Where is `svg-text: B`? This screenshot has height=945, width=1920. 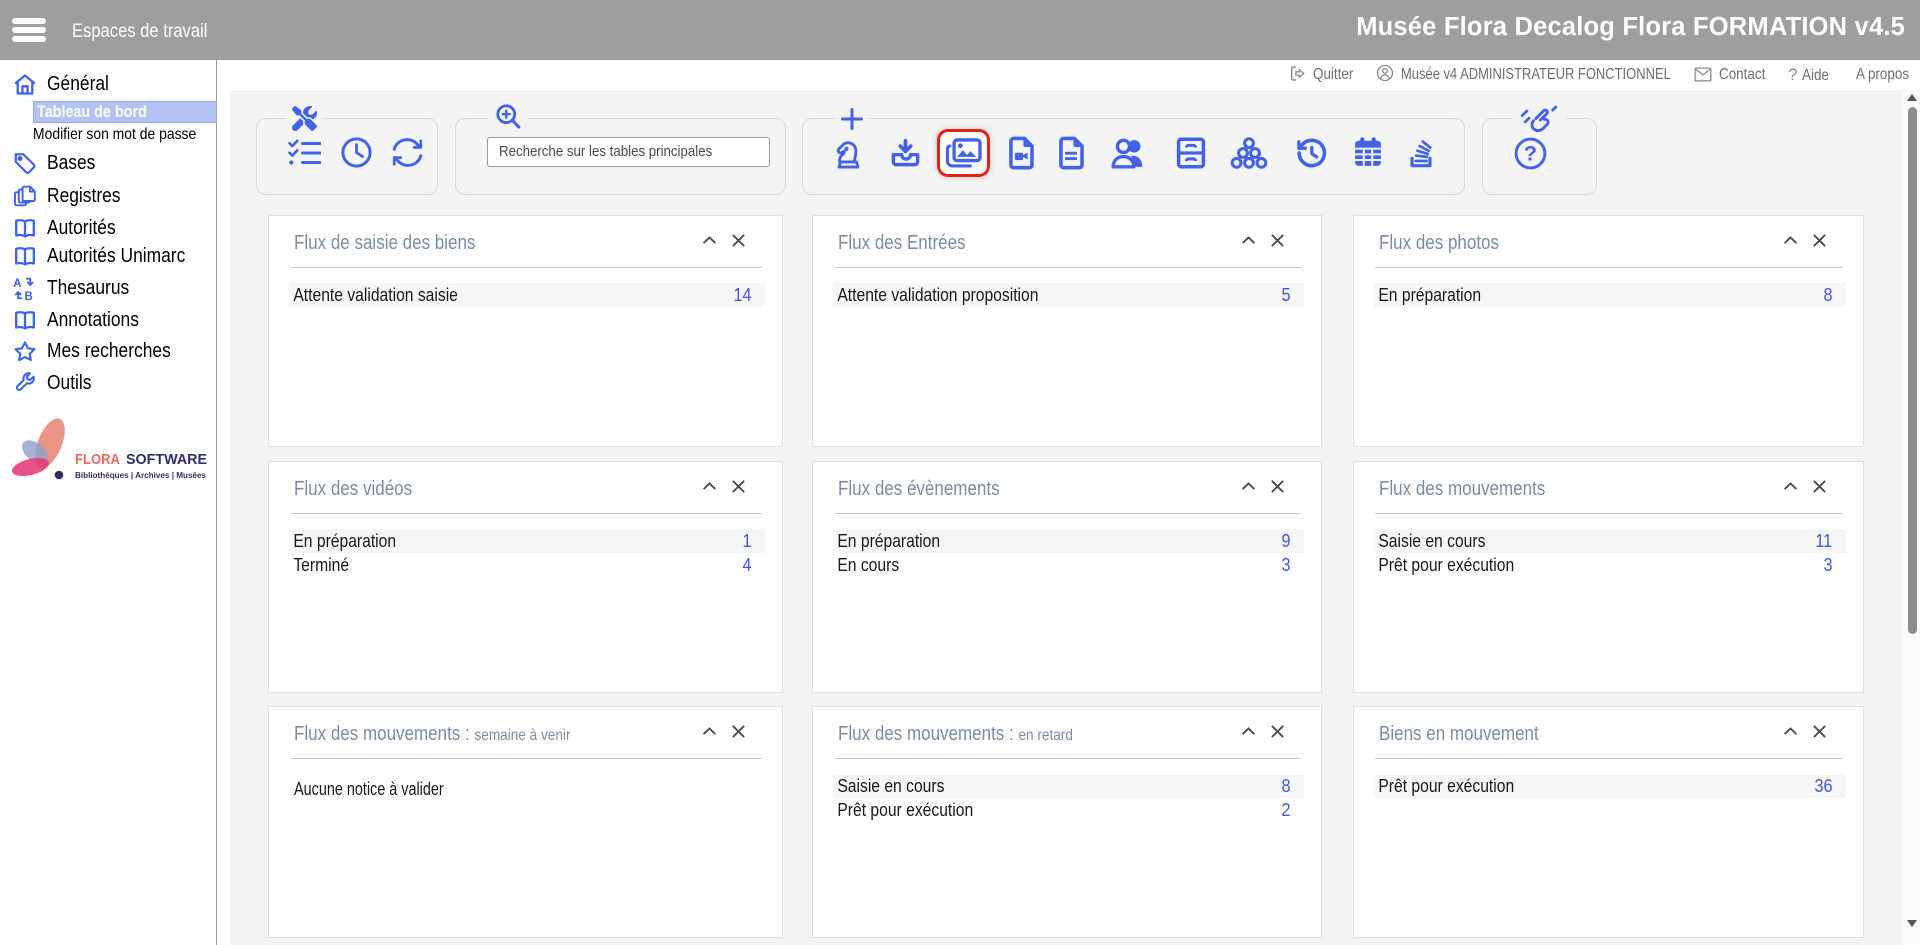 svg-text: B is located at coordinates (29, 296).